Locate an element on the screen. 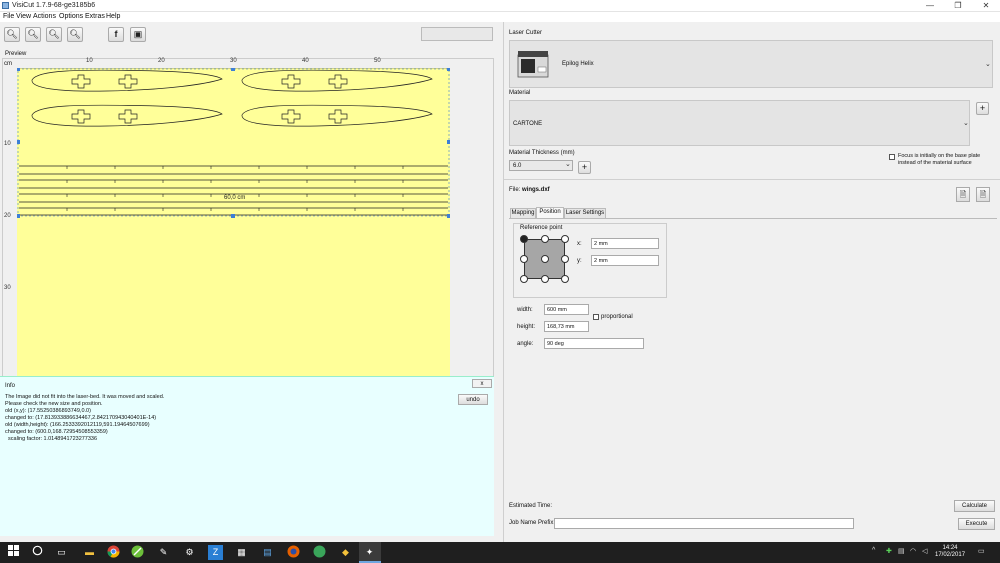 The image size is (1000, 563). camera-button: ▣ is located at coordinates (138, 34).